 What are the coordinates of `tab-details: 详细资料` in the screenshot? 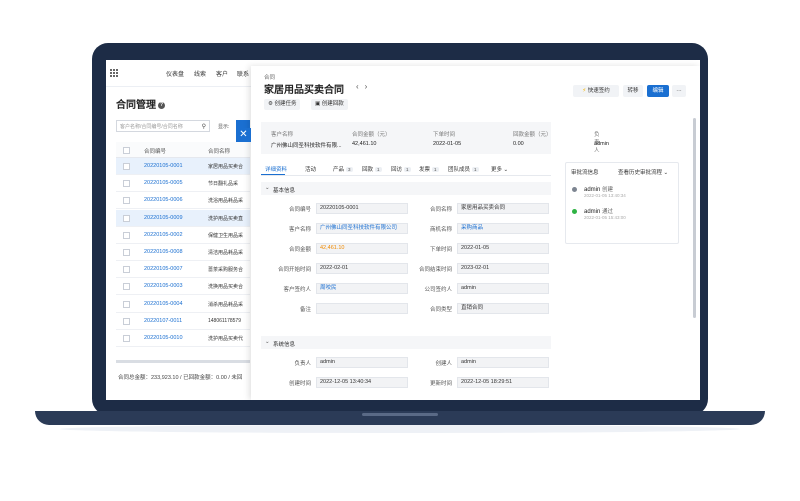 It's located at (276, 169).